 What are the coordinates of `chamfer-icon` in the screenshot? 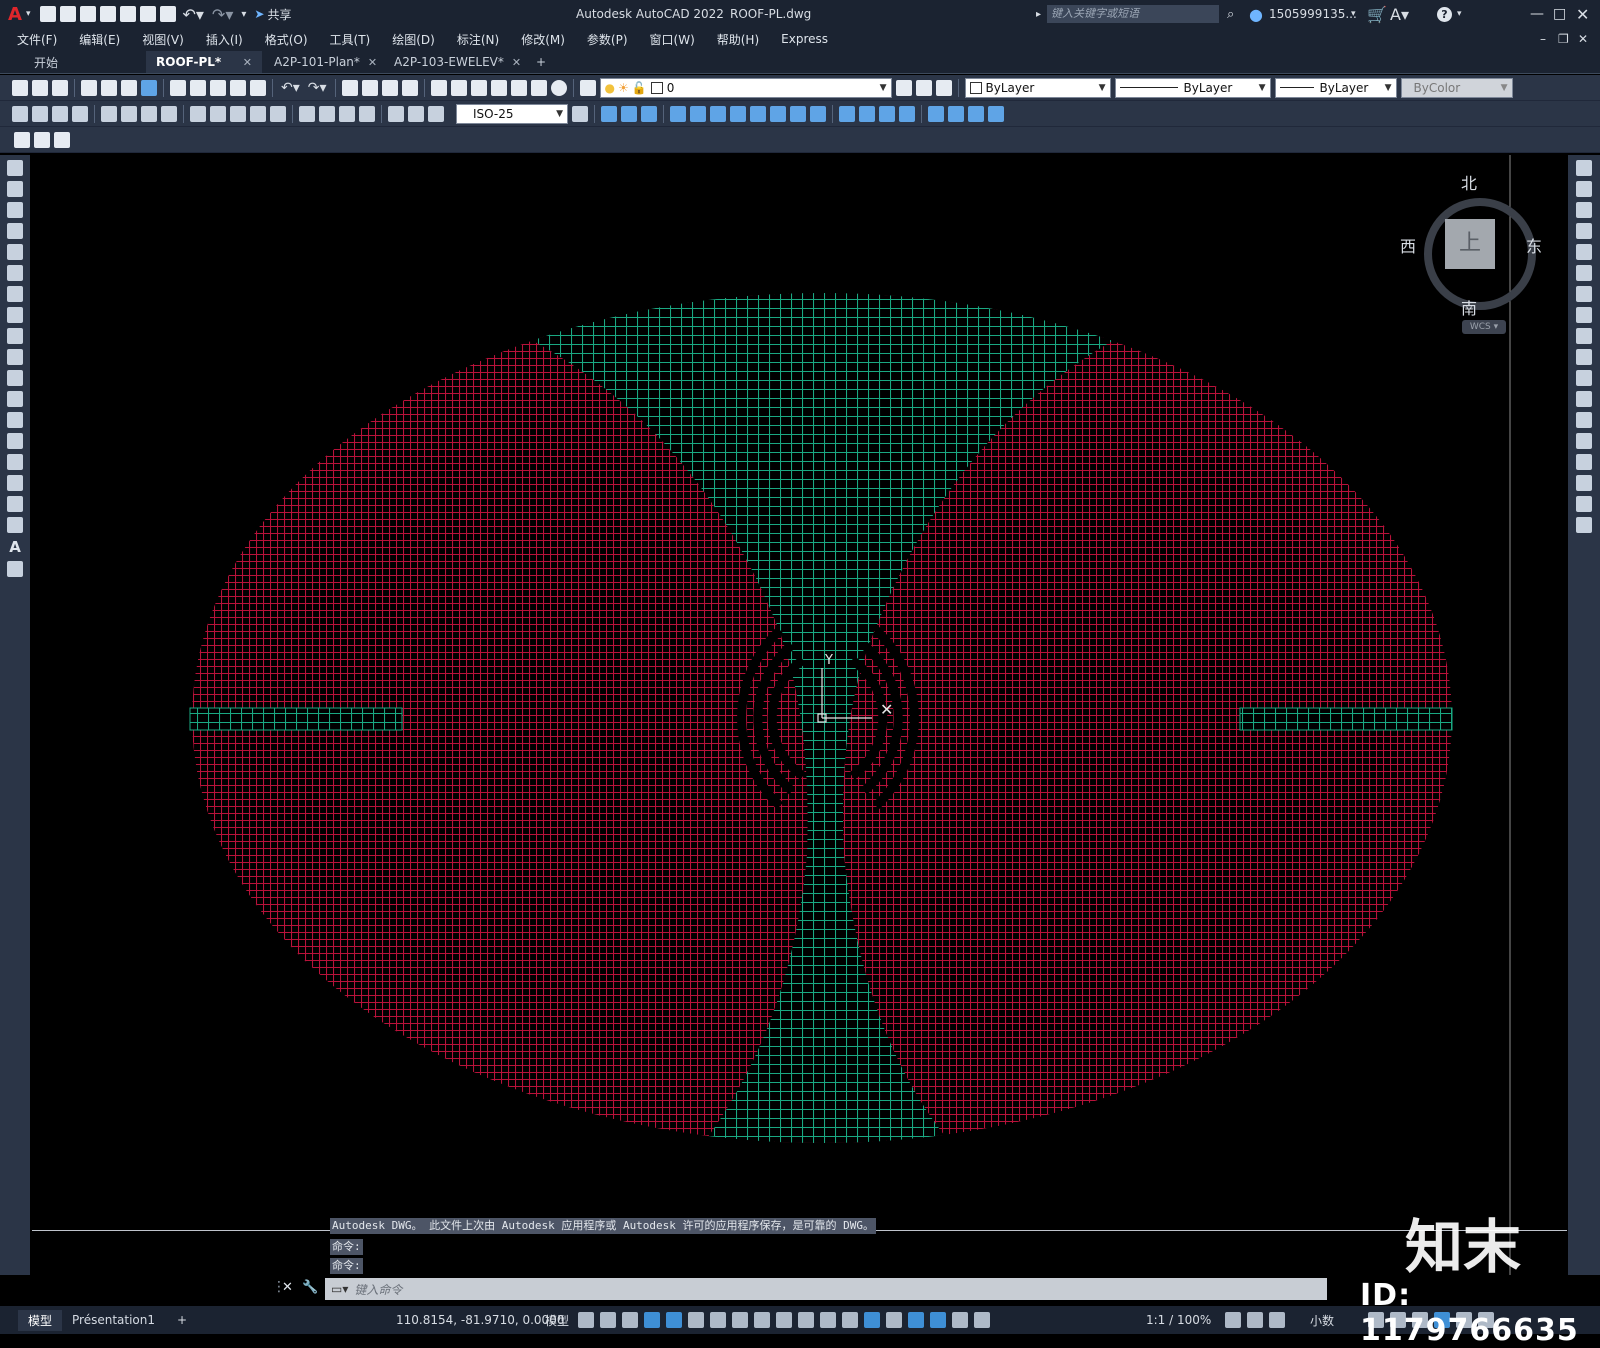 It's located at (1584, 462).